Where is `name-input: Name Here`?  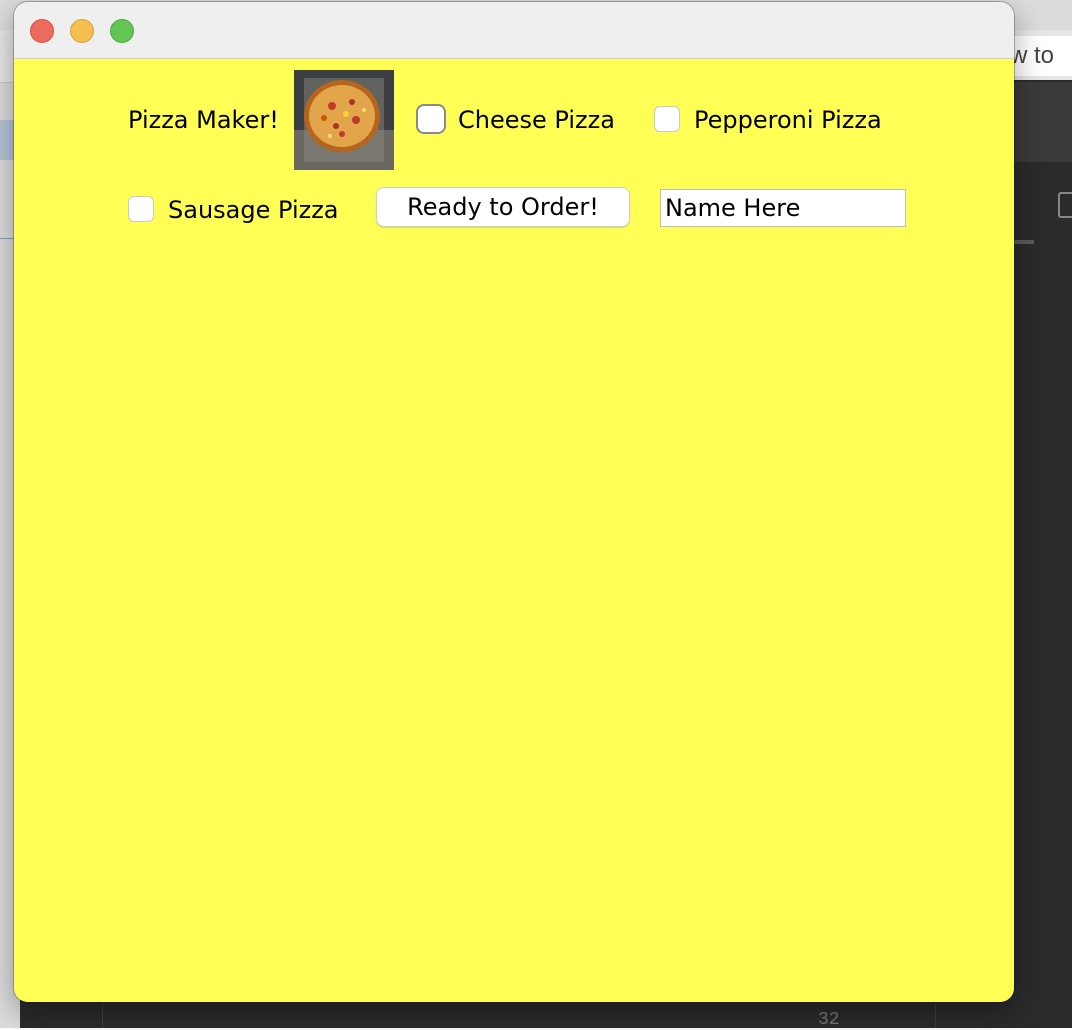 name-input: Name Here is located at coordinates (783, 208).